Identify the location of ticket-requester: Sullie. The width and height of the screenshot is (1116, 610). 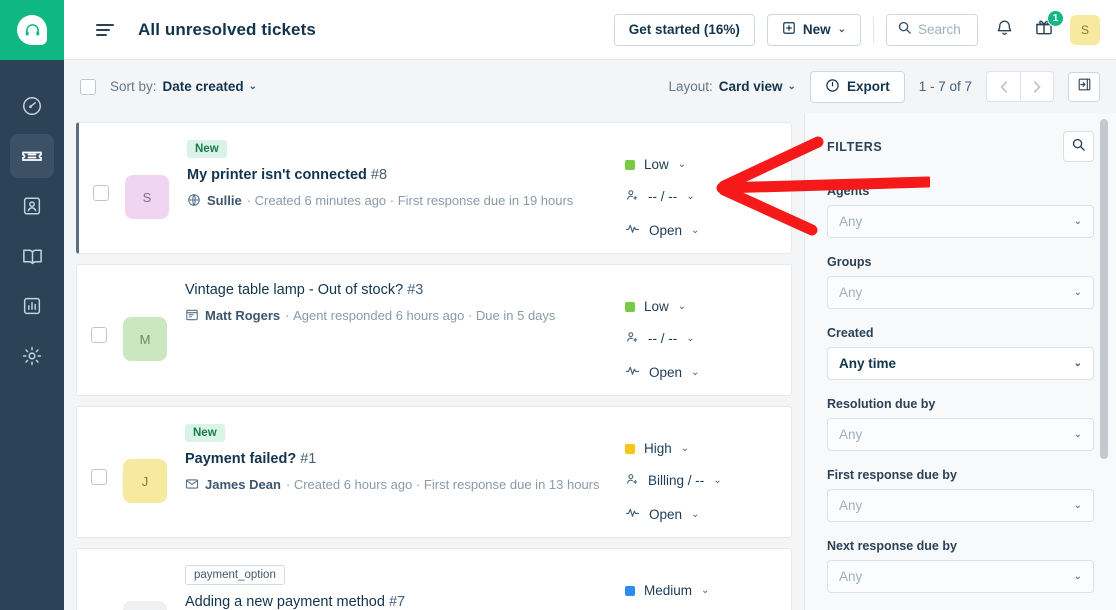
(224, 201).